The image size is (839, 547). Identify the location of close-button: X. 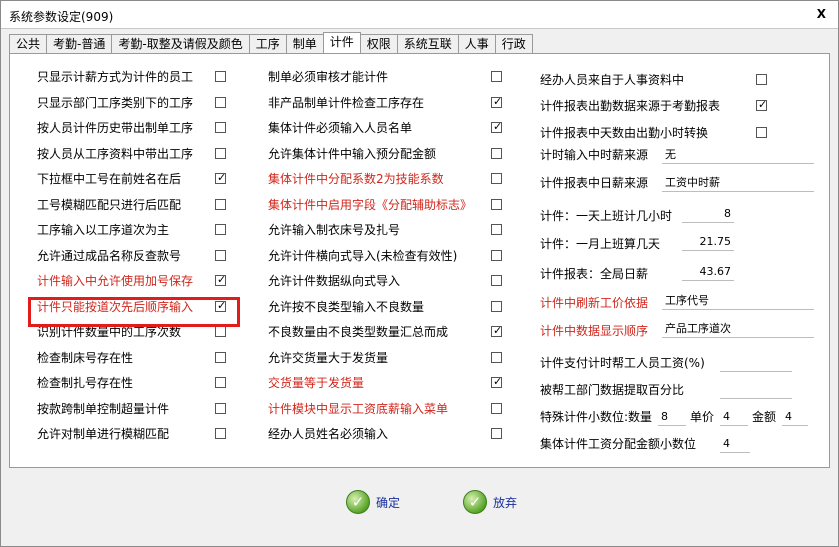
(821, 14).